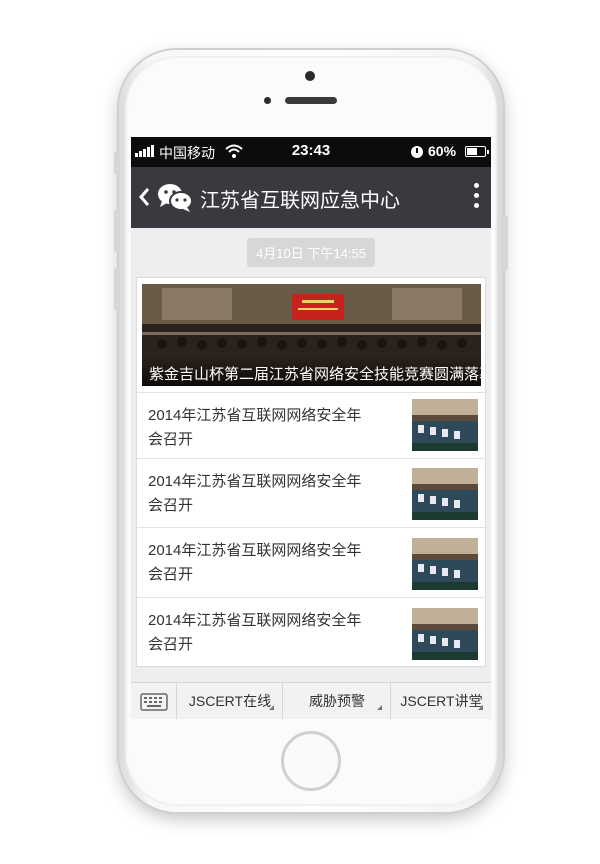  I want to click on menu-jscert-online: JSCERT在线, so click(230, 701).